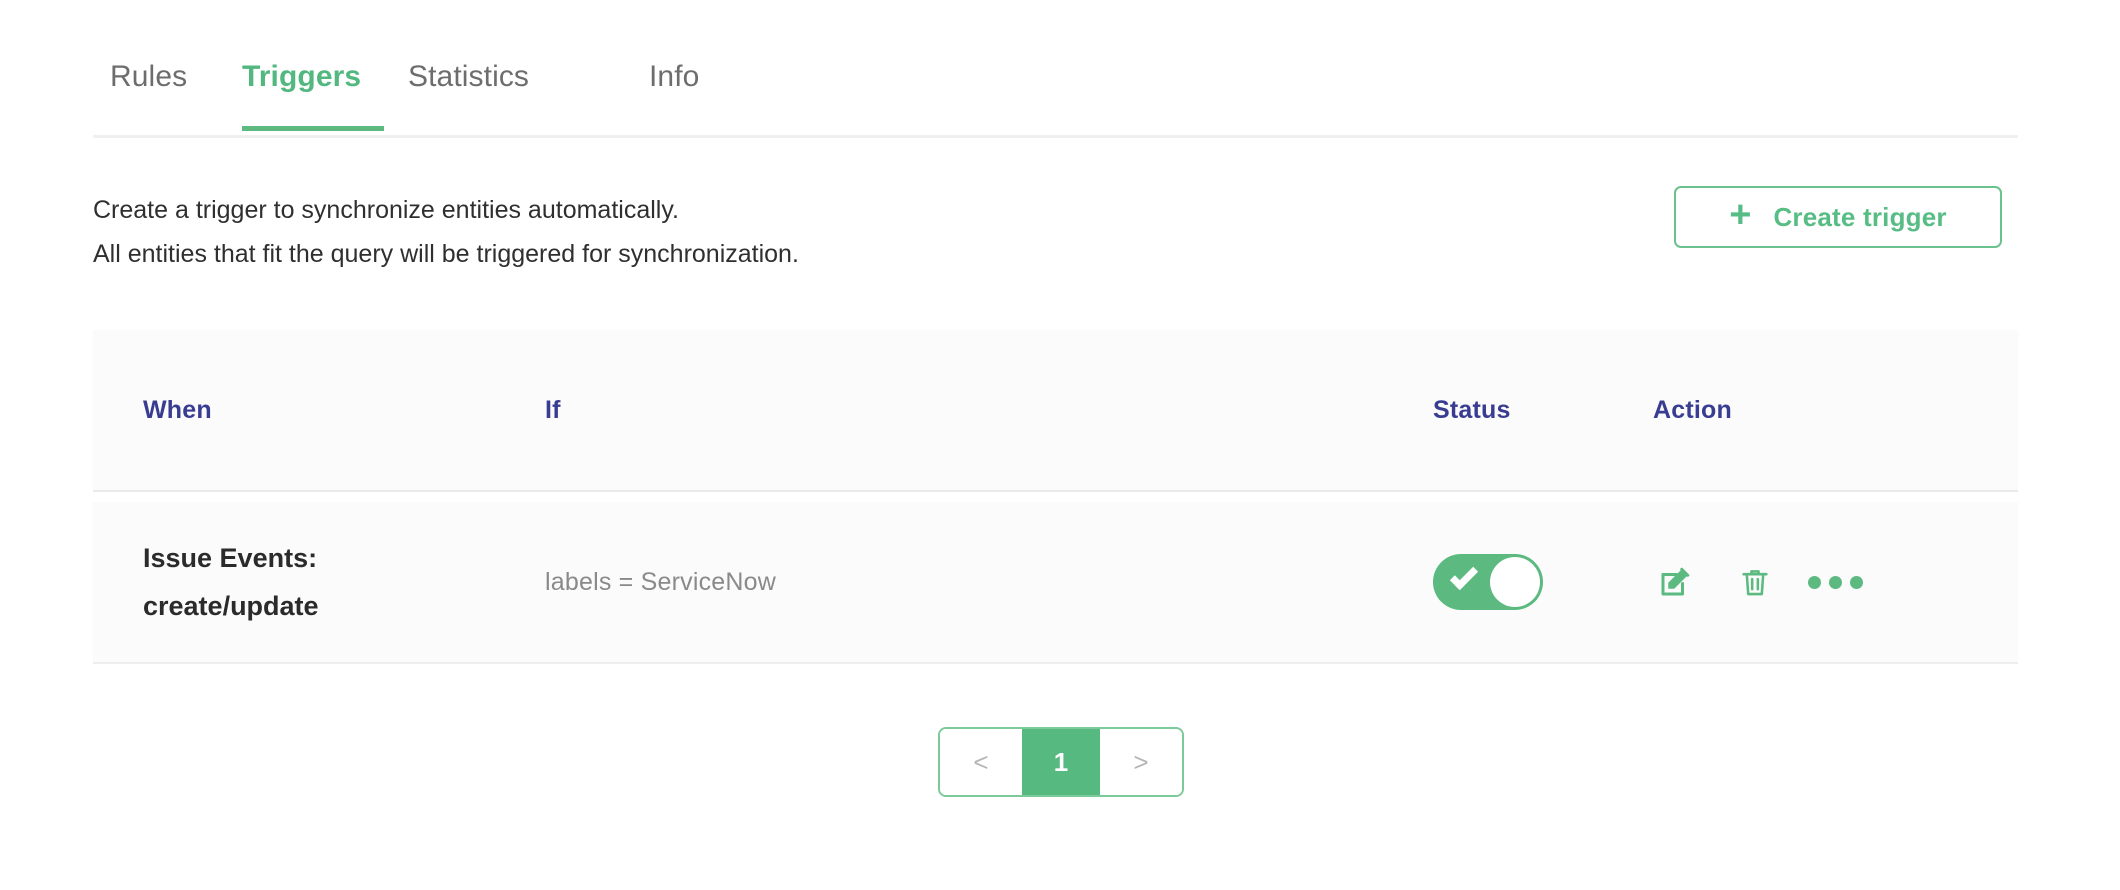  Describe the element at coordinates (1055, 83) in the screenshot. I see `tab-bar: Rules Triggers Statistics Info` at that location.